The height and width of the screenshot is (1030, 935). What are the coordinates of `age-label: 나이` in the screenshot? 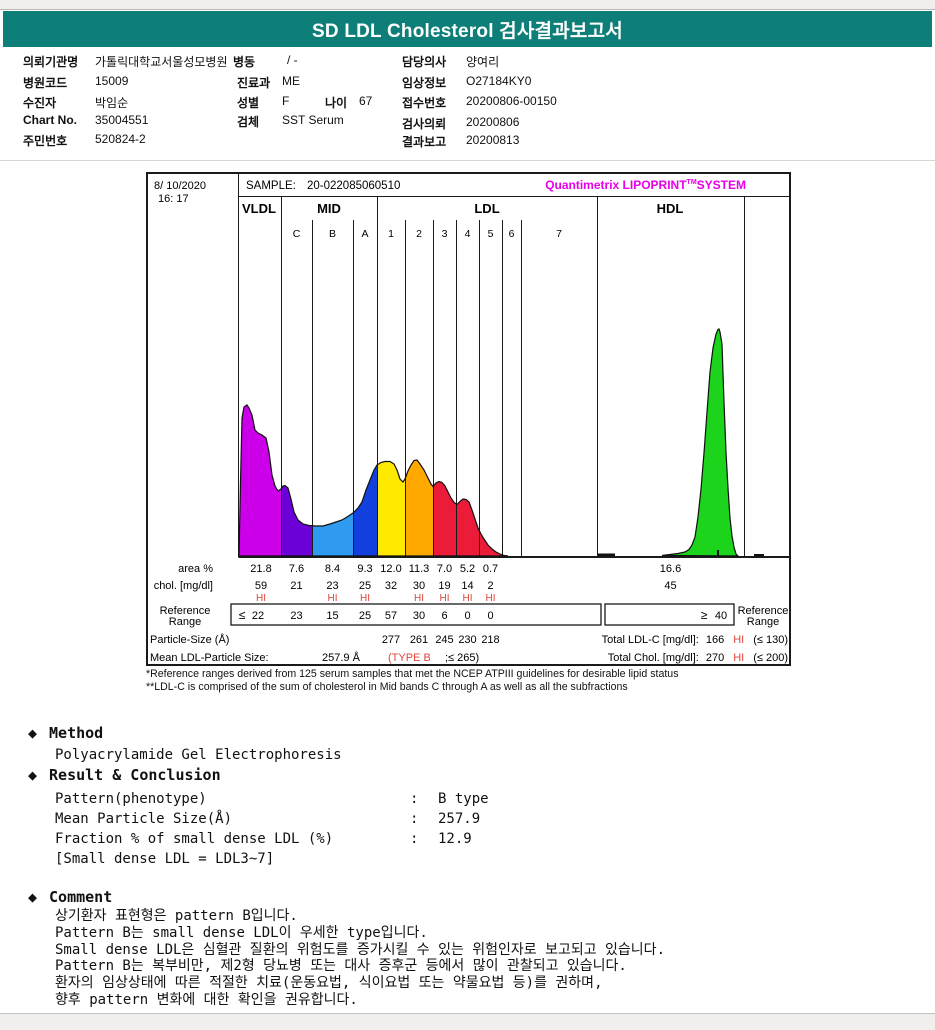 It's located at (336, 103).